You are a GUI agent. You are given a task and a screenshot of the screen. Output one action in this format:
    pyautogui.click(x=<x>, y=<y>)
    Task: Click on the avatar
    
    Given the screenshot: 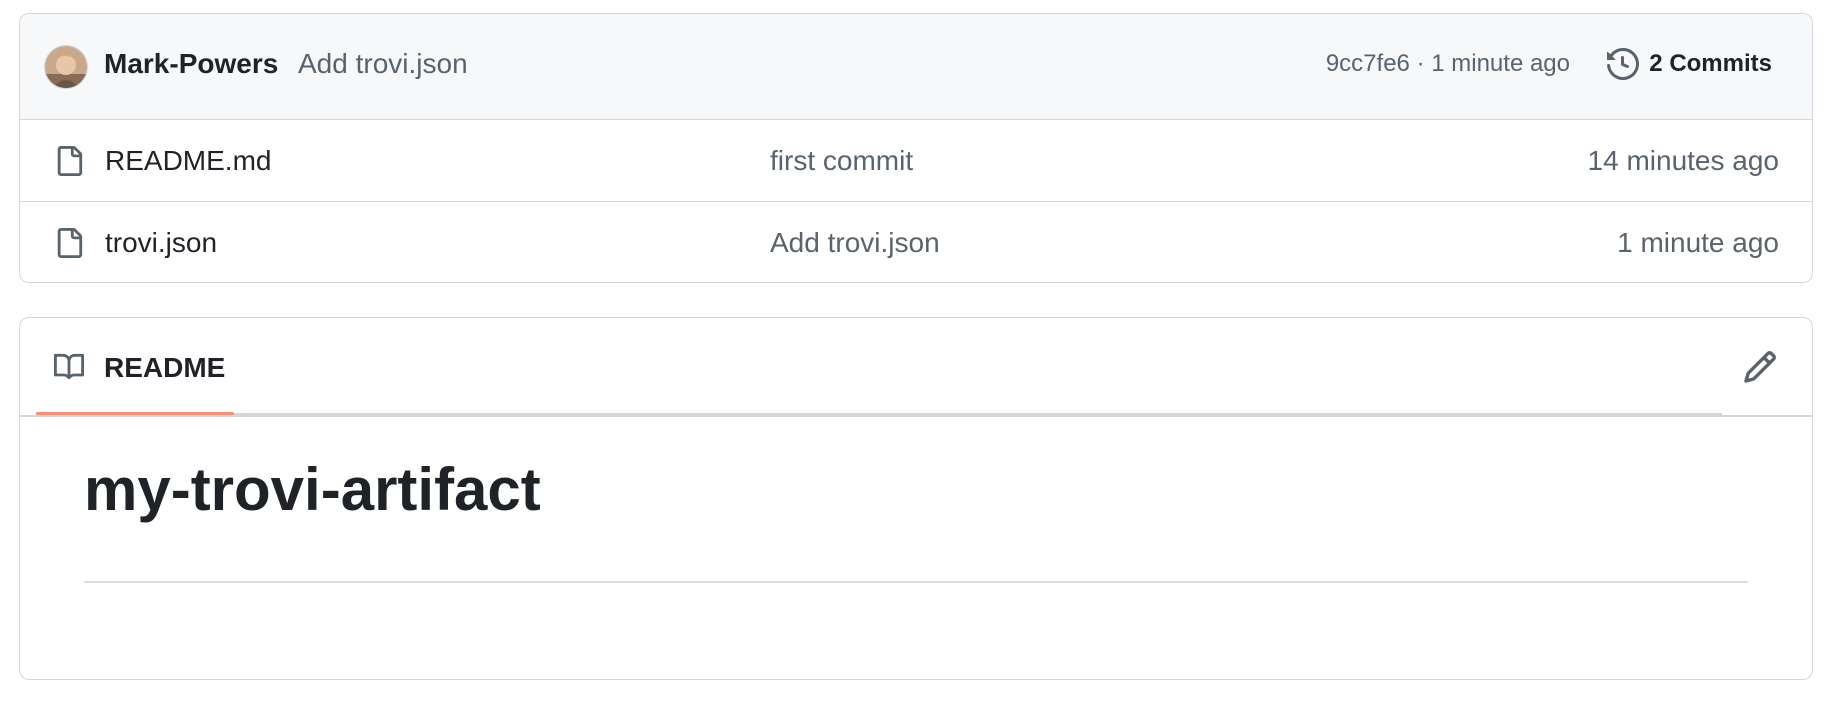 What is the action you would take?
    pyautogui.click(x=66, y=67)
    